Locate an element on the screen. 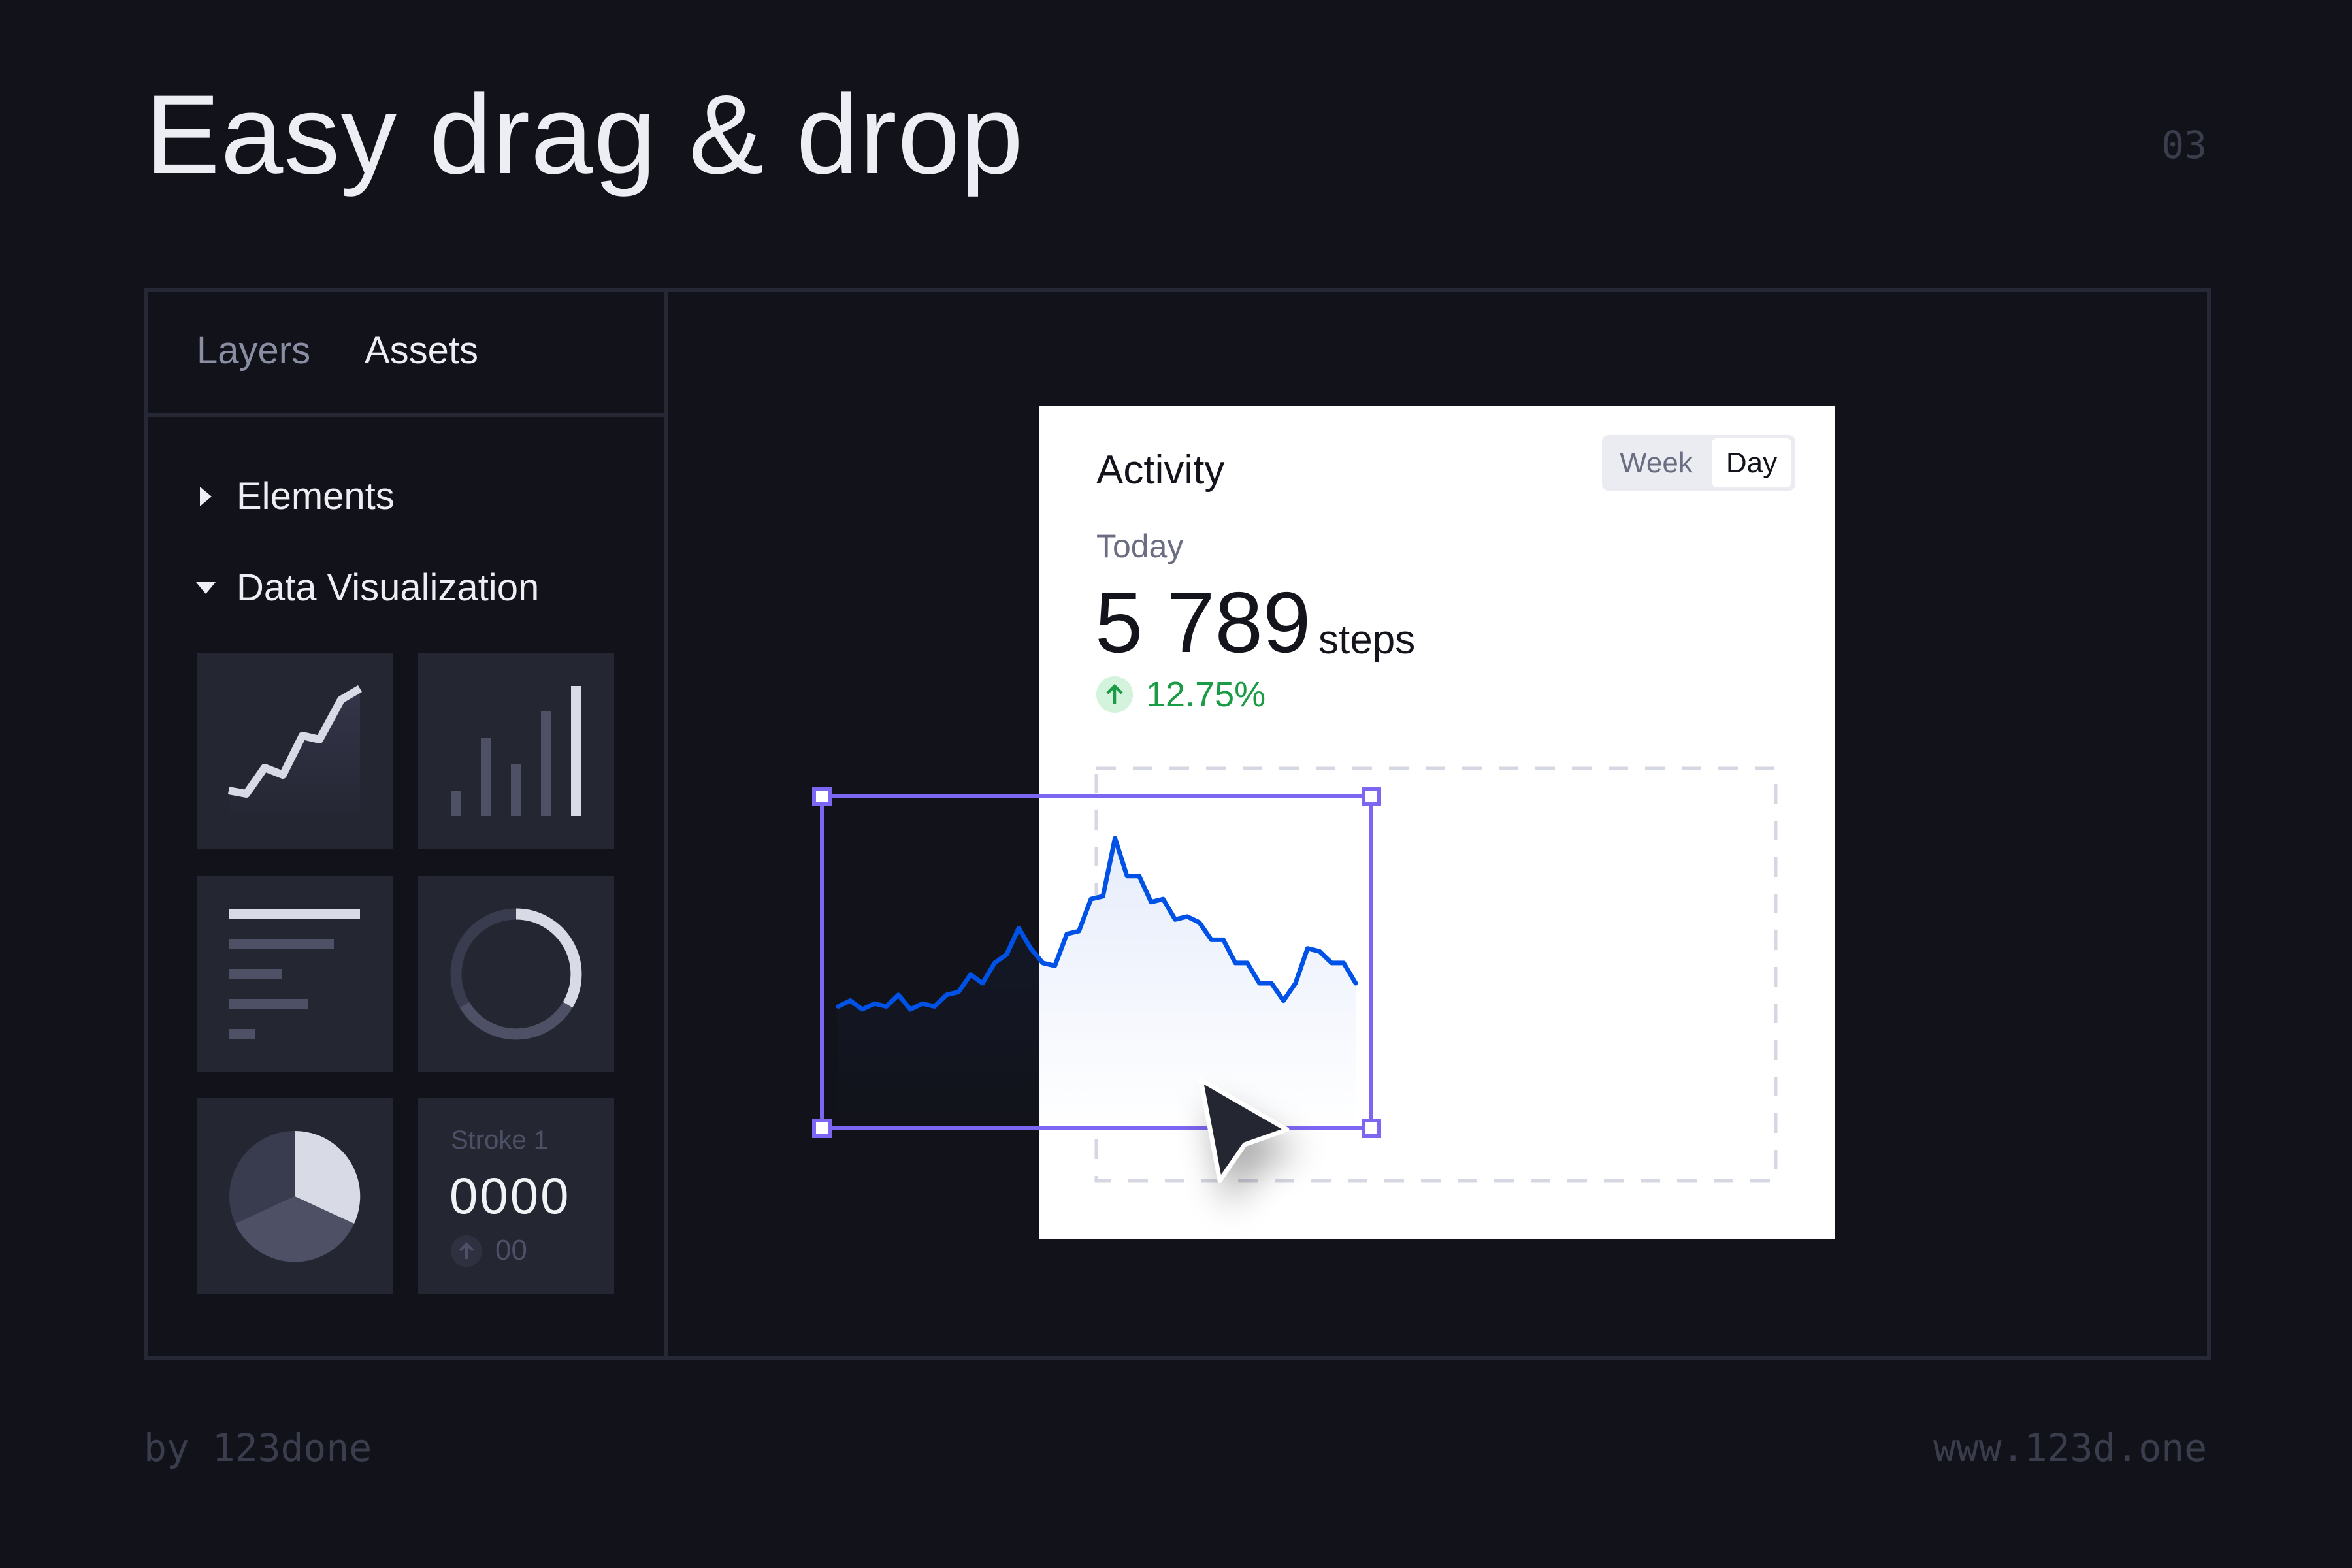  drag-overlay is located at coordinates (1295, 987).